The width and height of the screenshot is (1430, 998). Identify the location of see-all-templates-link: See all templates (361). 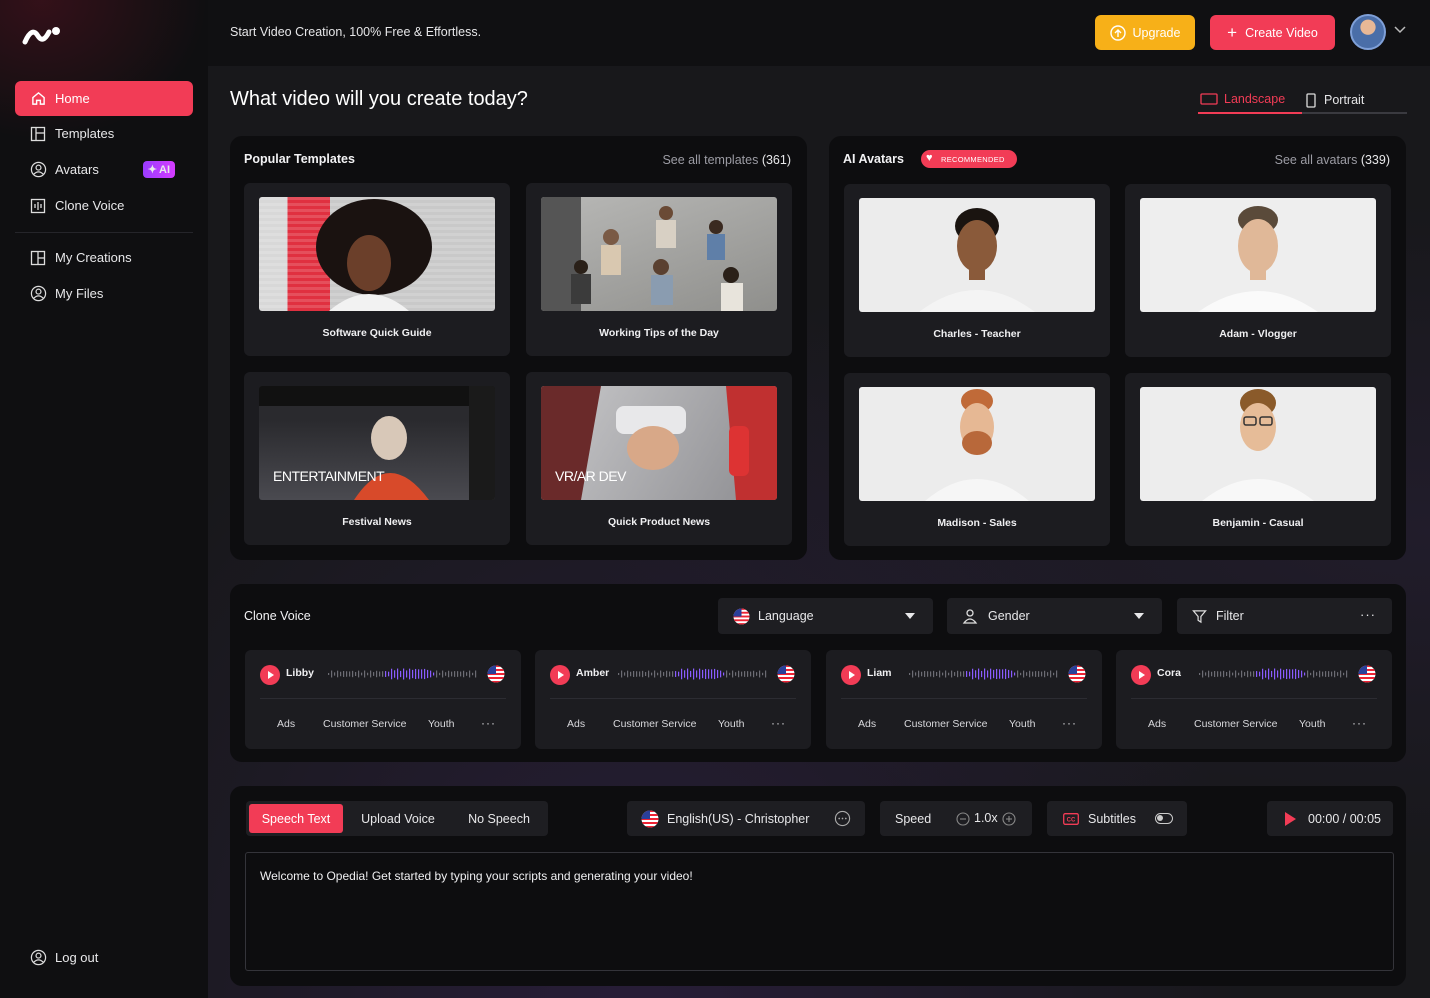
(726, 160).